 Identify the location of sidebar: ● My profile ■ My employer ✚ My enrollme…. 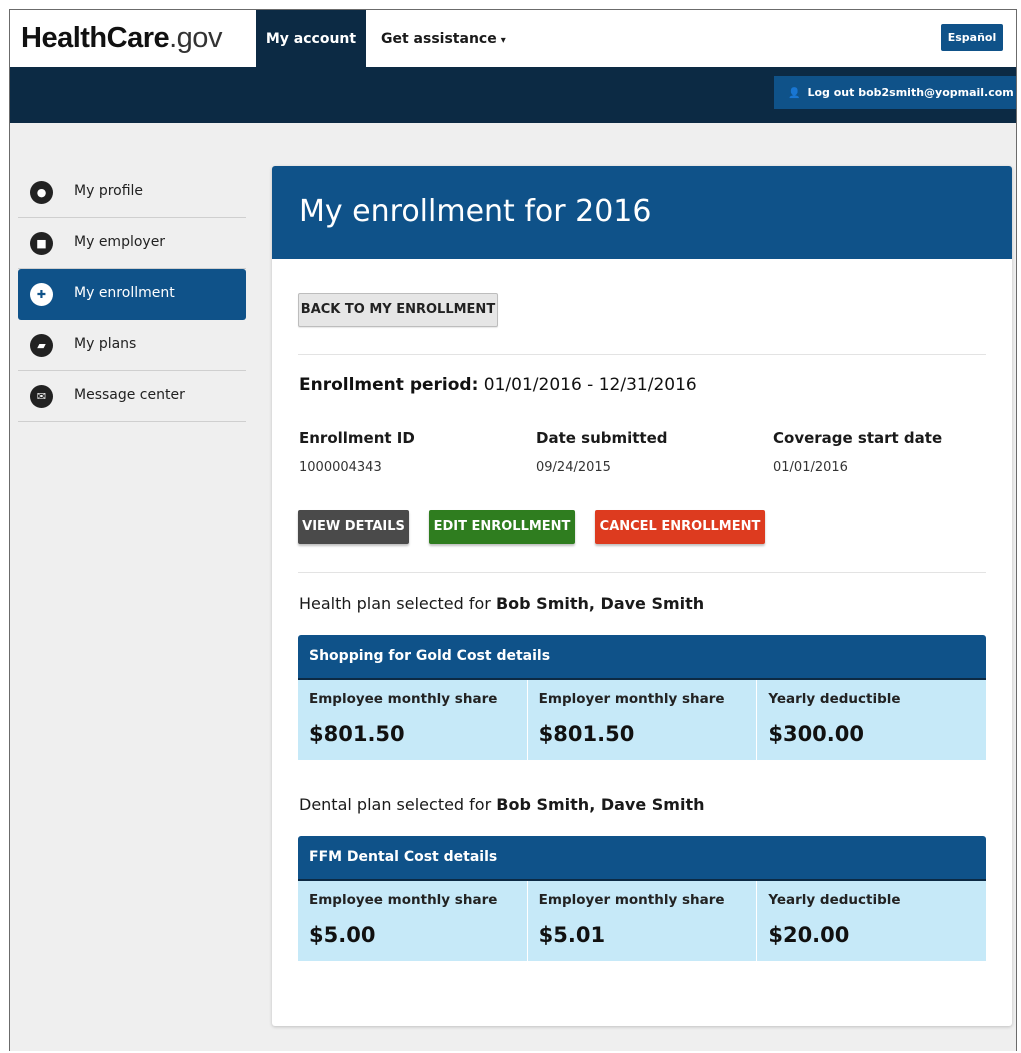
(132, 294).